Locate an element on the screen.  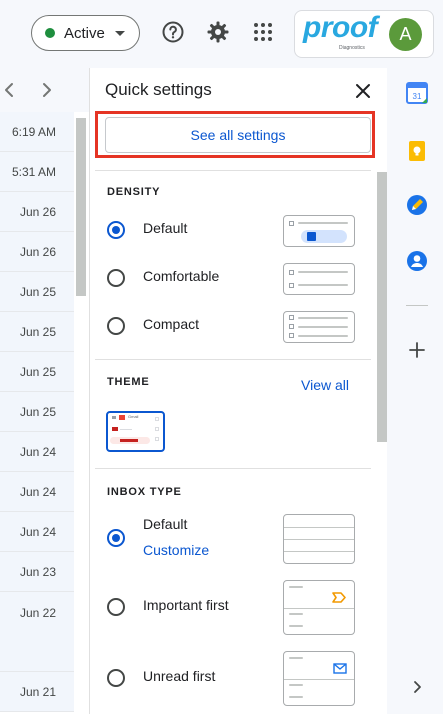
keep-icon is located at coordinates (417, 151).